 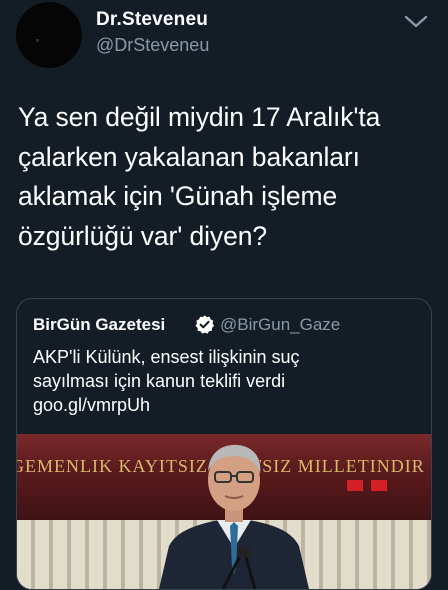 What do you see at coordinates (49, 35) in the screenshot?
I see `avatar` at bounding box center [49, 35].